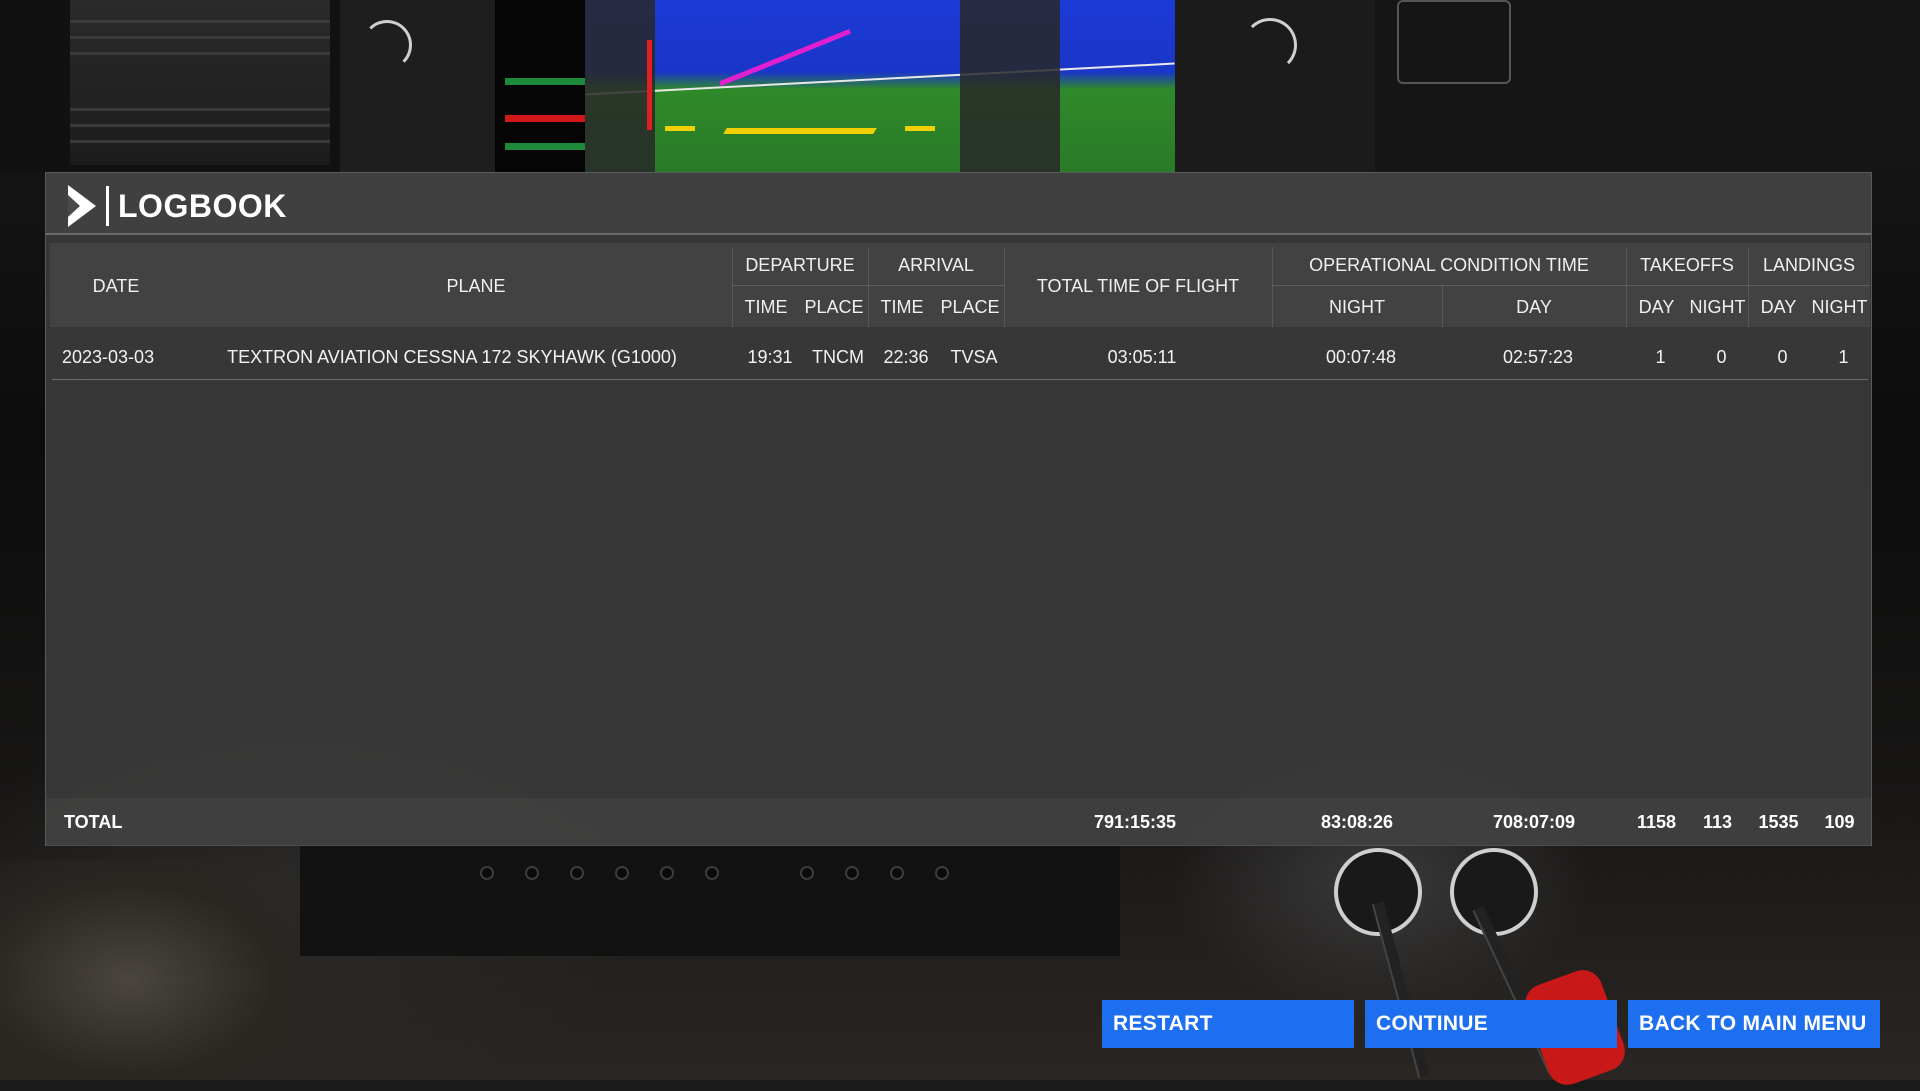 The height and width of the screenshot is (1091, 1920). I want to click on cell-total-time: 03:05:11, so click(1142, 357).